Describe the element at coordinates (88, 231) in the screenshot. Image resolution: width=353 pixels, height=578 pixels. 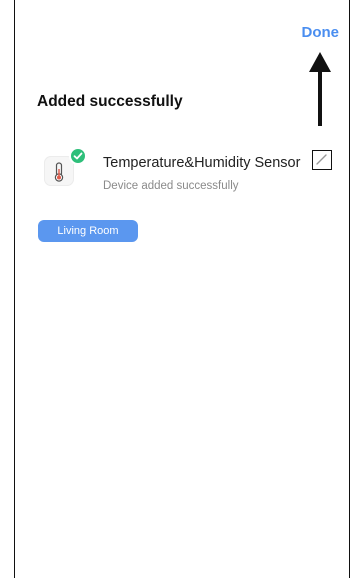
I see `room-chip-living-room: Living Room` at that location.